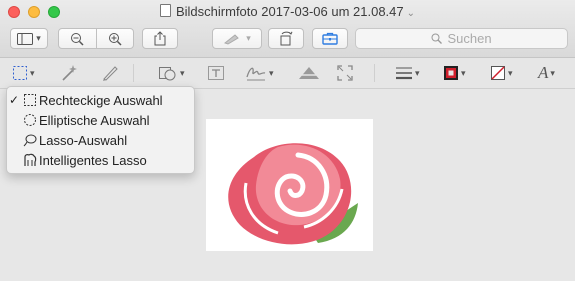  I want to click on document-icon, so click(165, 10).